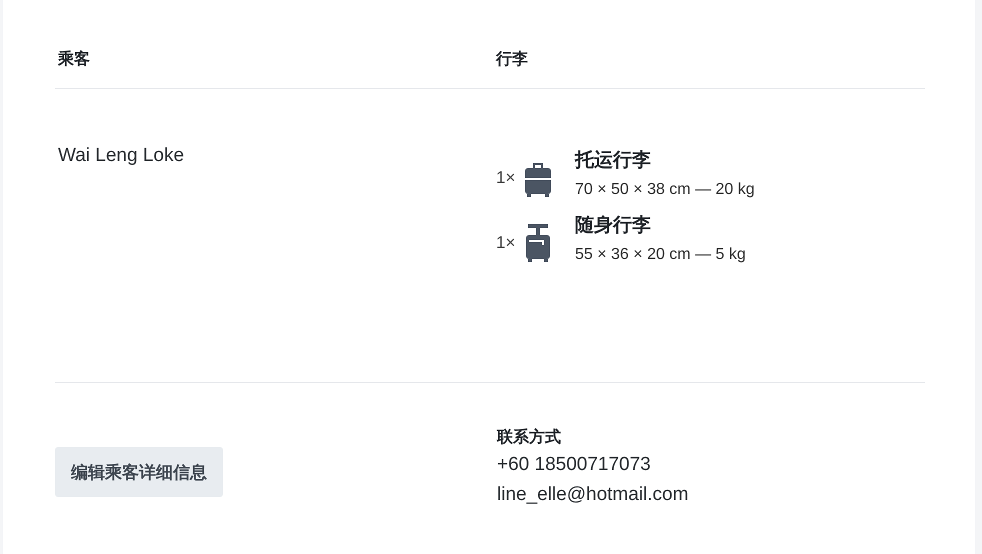 Image resolution: width=982 pixels, height=554 pixels. Describe the element at coordinates (511, 60) in the screenshot. I see `column-header: 行李` at that location.